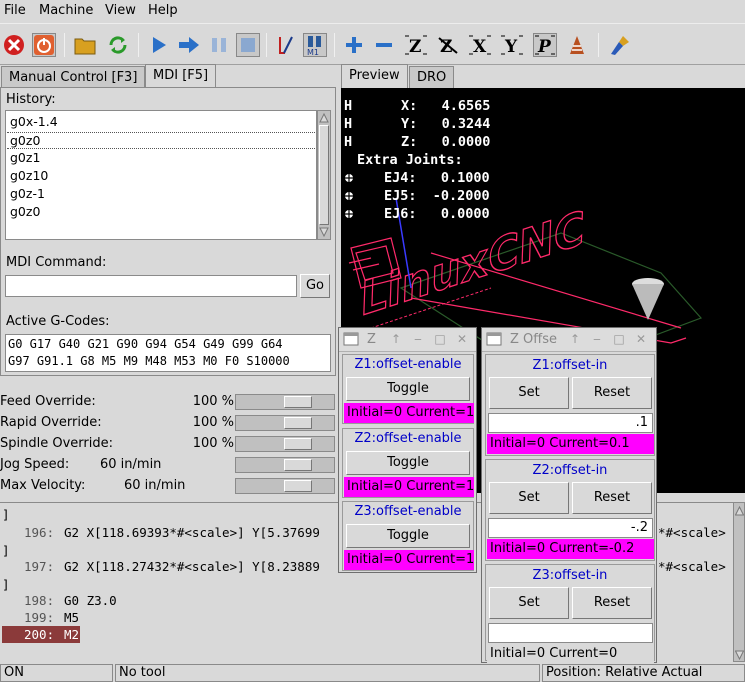  What do you see at coordinates (432, 77) in the screenshot?
I see `tab-dro: DRO` at bounding box center [432, 77].